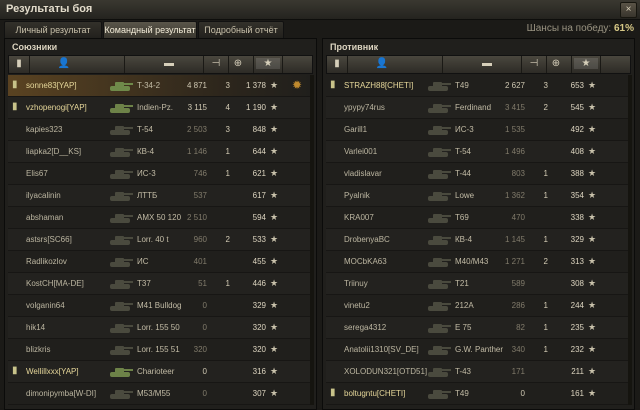  I want to click on player-name: Garill1, so click(355, 129).